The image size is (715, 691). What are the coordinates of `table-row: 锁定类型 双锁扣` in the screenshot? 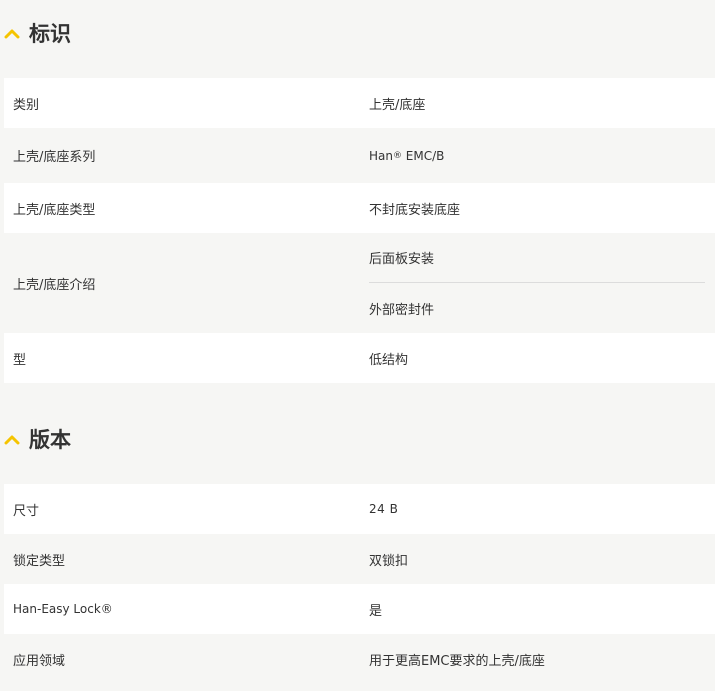 It's located at (359, 559).